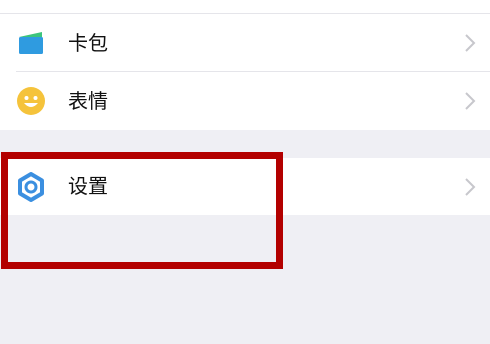 The width and height of the screenshot is (490, 344). Describe the element at coordinates (245, 7) in the screenshot. I see `top-separator` at that location.